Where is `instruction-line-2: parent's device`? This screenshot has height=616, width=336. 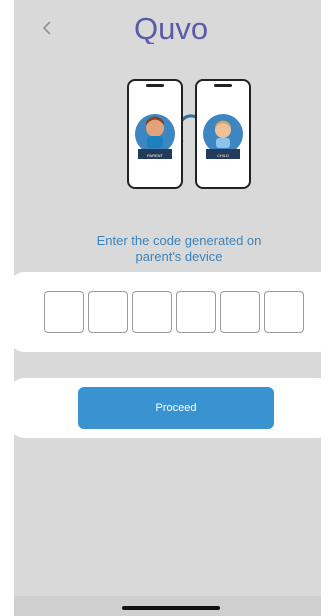 instruction-line-2: parent's device is located at coordinates (179, 256).